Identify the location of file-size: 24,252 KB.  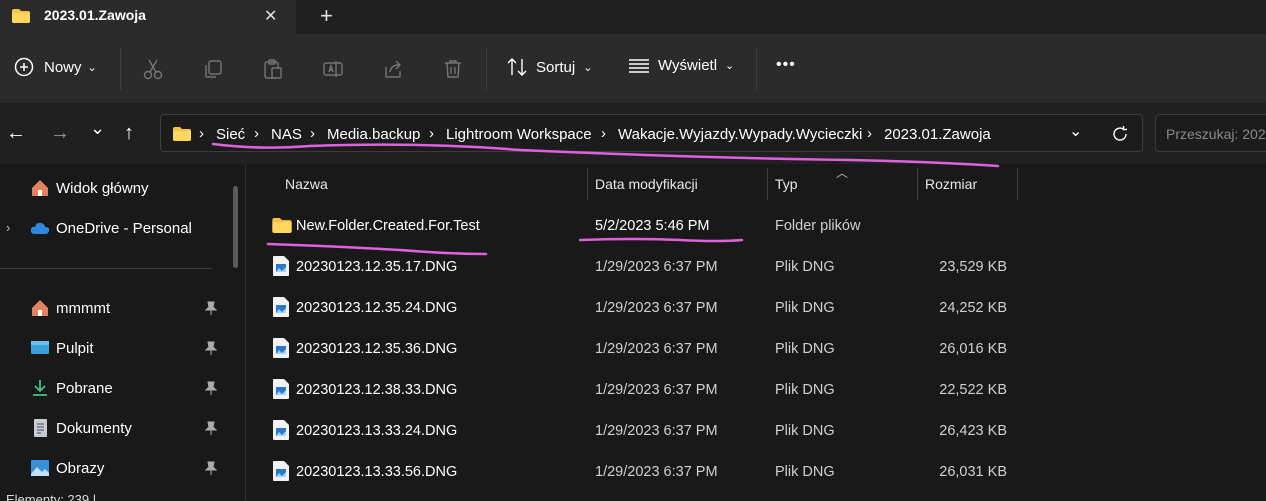
(973, 308).